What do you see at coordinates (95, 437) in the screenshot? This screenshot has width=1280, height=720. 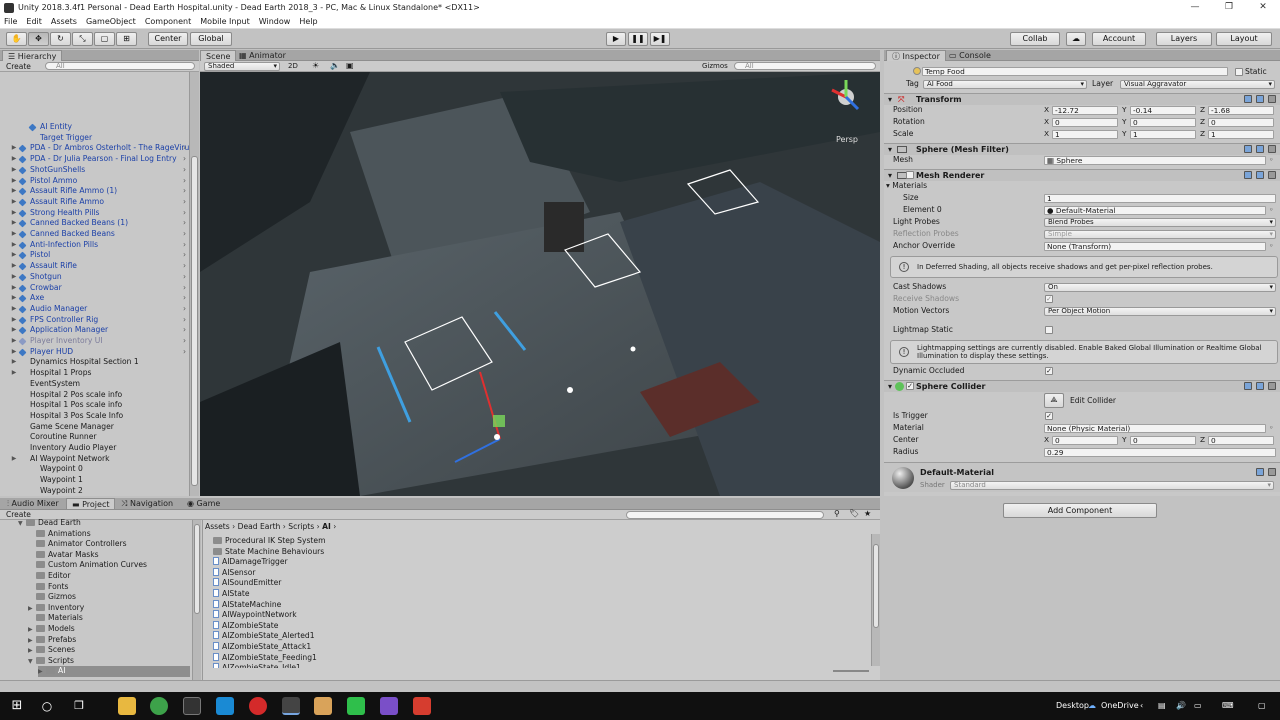 I see `hierarchy-item: Coroutine Runner` at bounding box center [95, 437].